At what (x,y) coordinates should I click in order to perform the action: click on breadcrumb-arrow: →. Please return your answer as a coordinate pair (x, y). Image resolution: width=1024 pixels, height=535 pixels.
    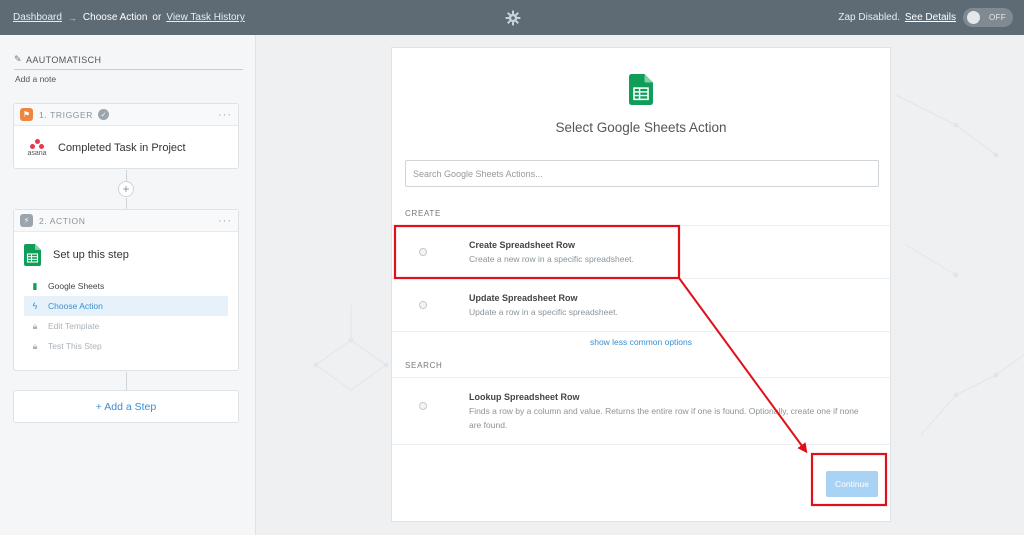
    Looking at the image, I should click on (72, 17).